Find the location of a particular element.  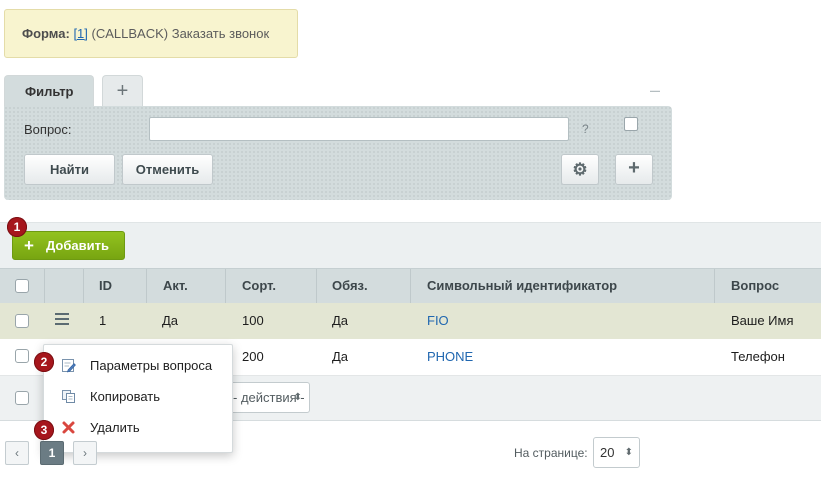

per-page-value: 20 is located at coordinates (607, 452).